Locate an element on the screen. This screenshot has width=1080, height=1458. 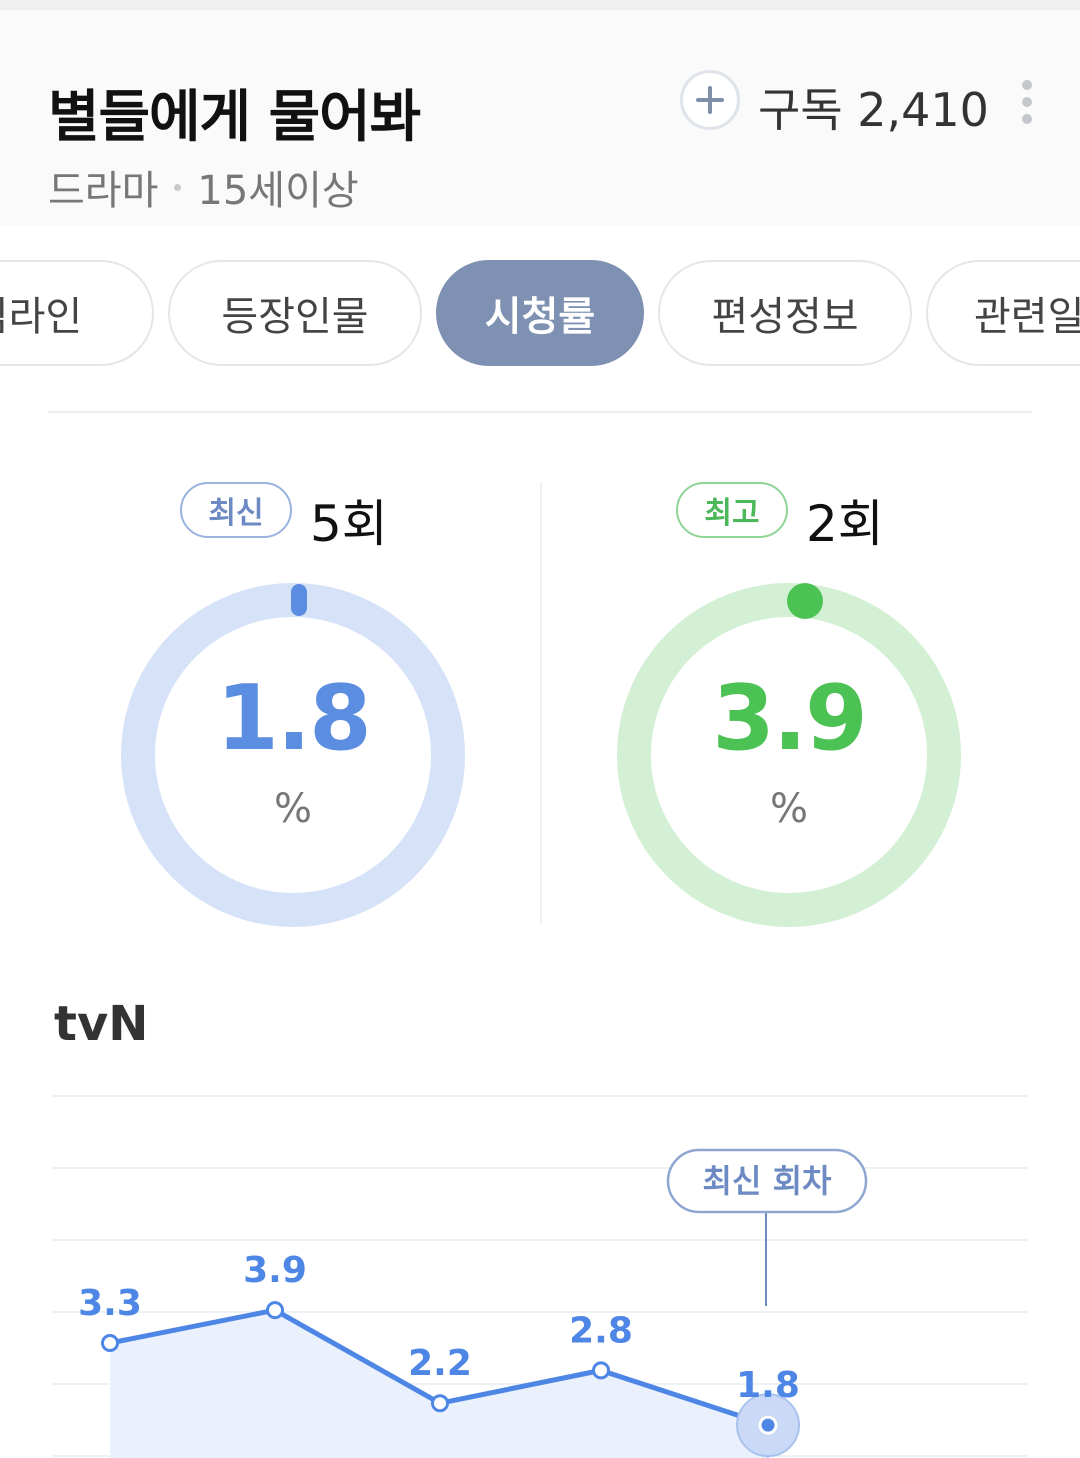
data-label: 2.2 is located at coordinates (440, 1363).